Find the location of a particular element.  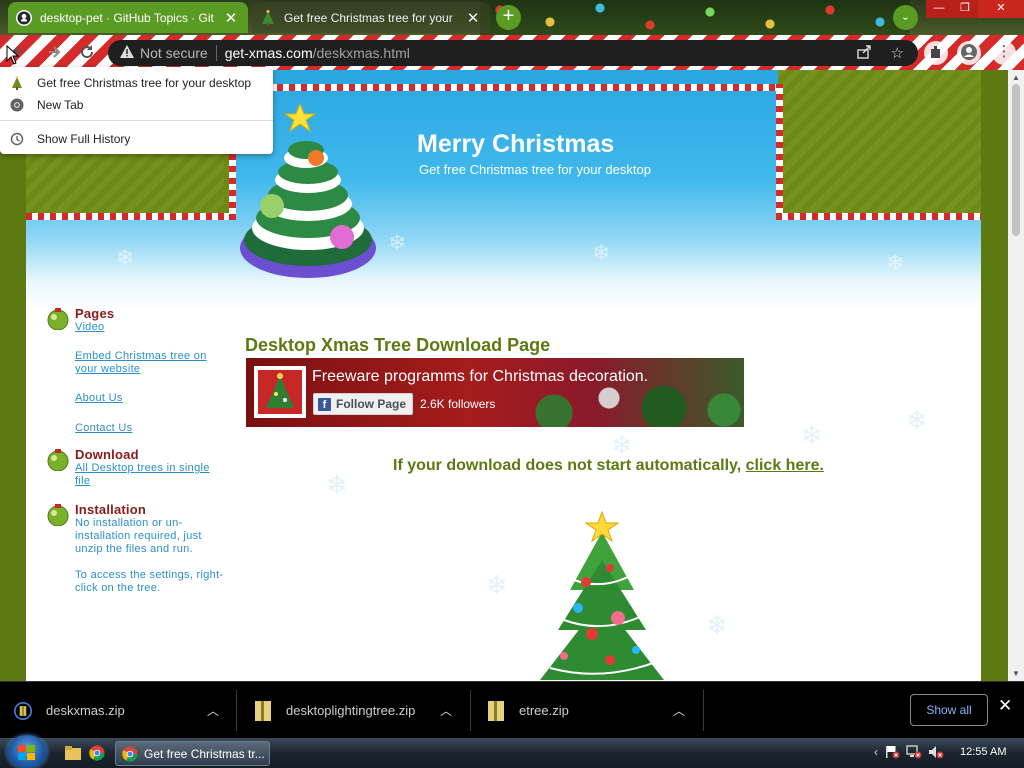

tab-get-free-christmas-tree: Get free Christmas tree for your ✕ is located at coordinates (371, 17).